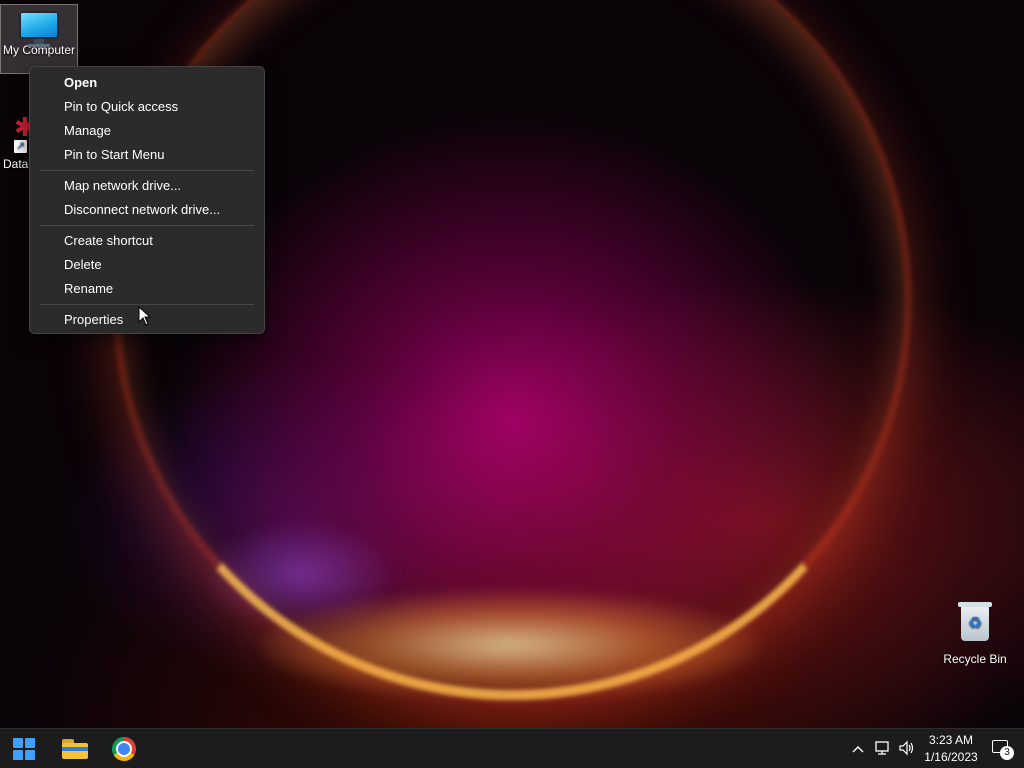 This screenshot has height=768, width=1024. Describe the element at coordinates (975, 659) in the screenshot. I see `desktop-icon-label: Recycle Bin` at that location.